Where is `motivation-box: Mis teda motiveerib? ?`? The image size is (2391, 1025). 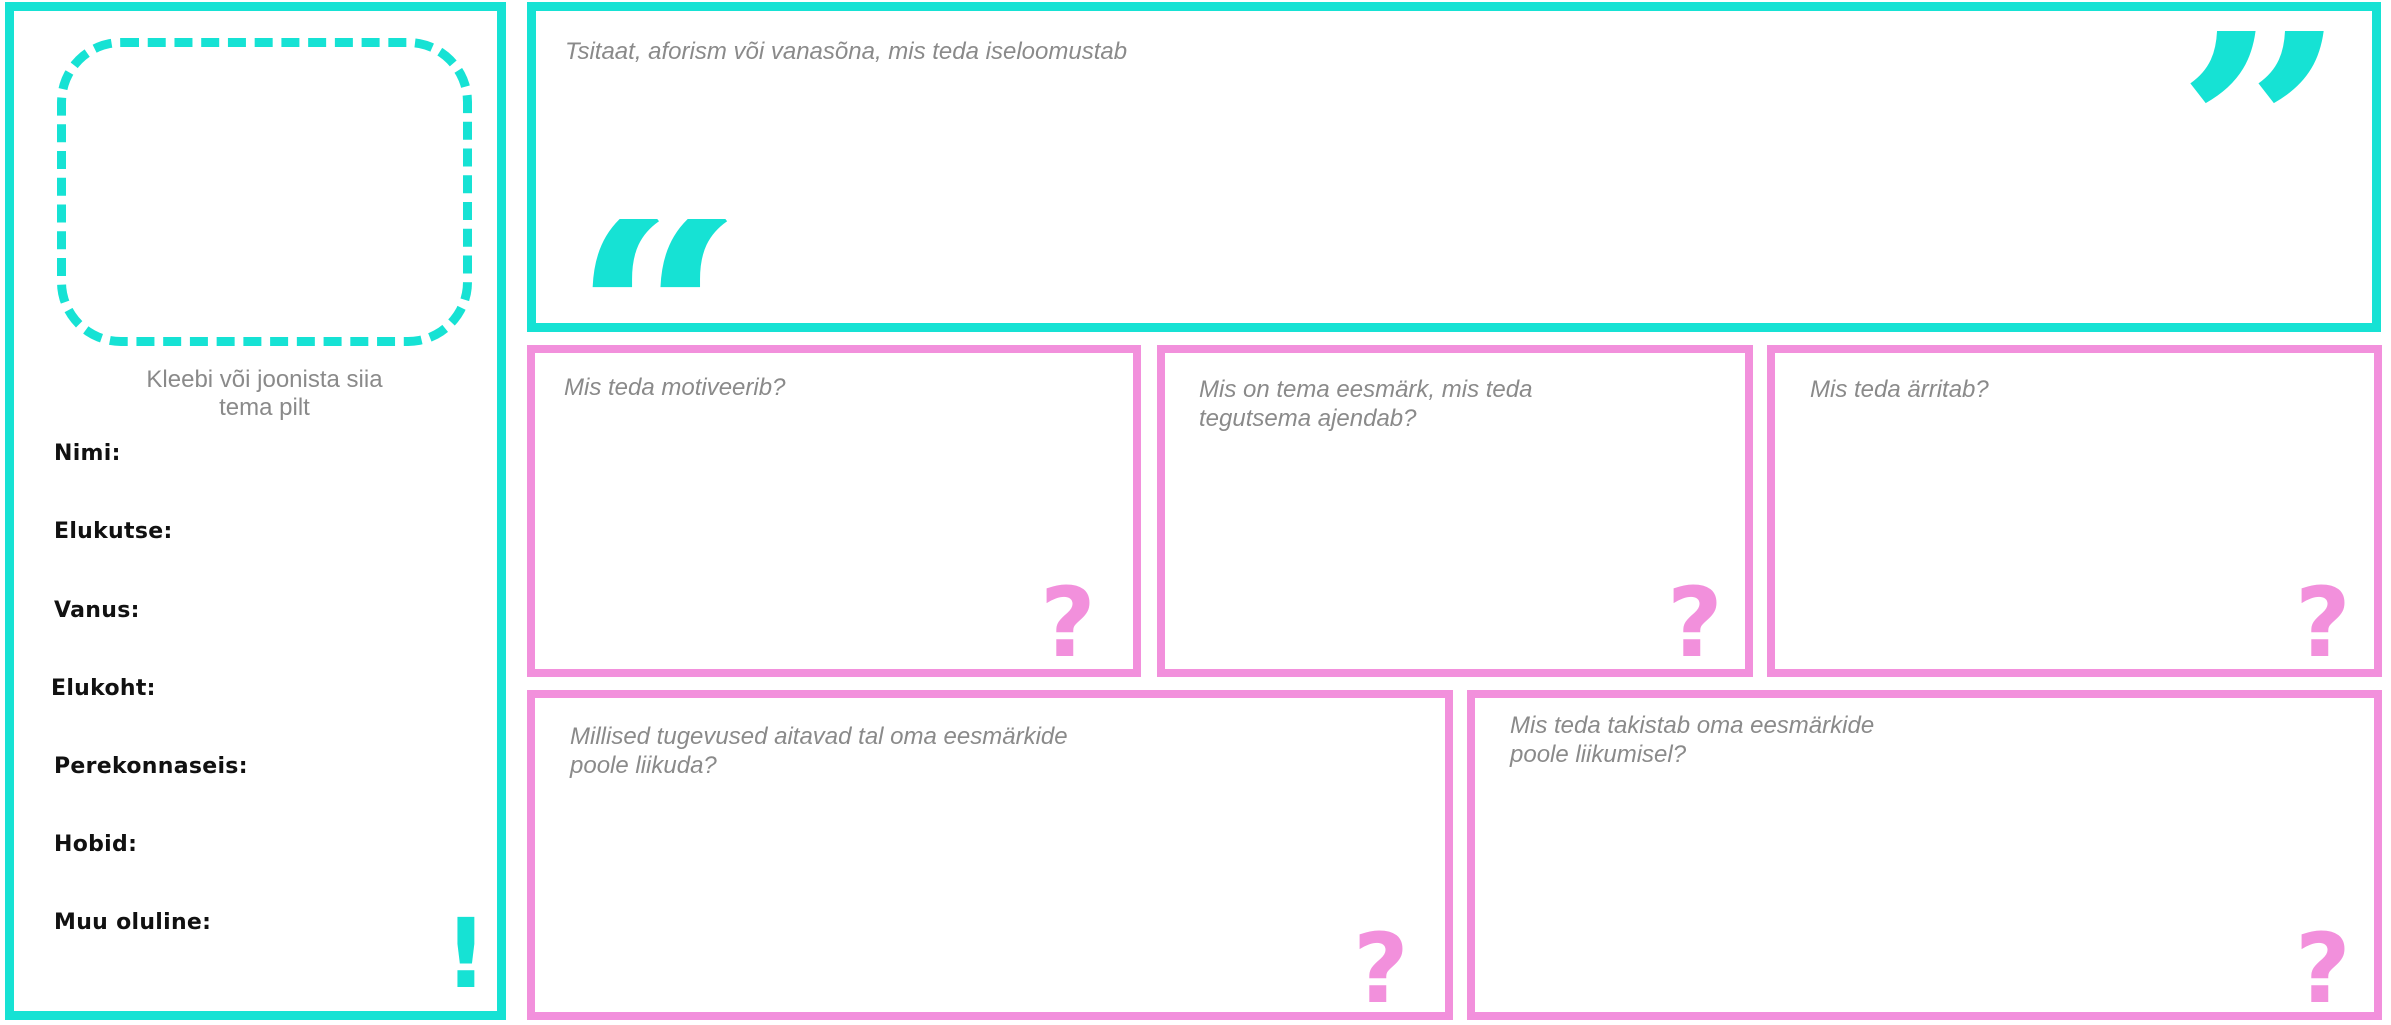
motivation-box: Mis teda motiveerib? ? is located at coordinates (834, 511).